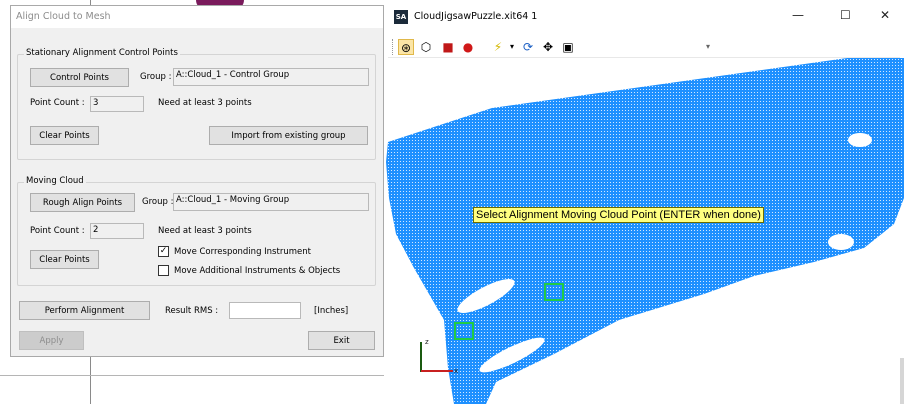 This screenshot has height=404, width=904. I want to click on axis-x-label: x, so click(456, 371).